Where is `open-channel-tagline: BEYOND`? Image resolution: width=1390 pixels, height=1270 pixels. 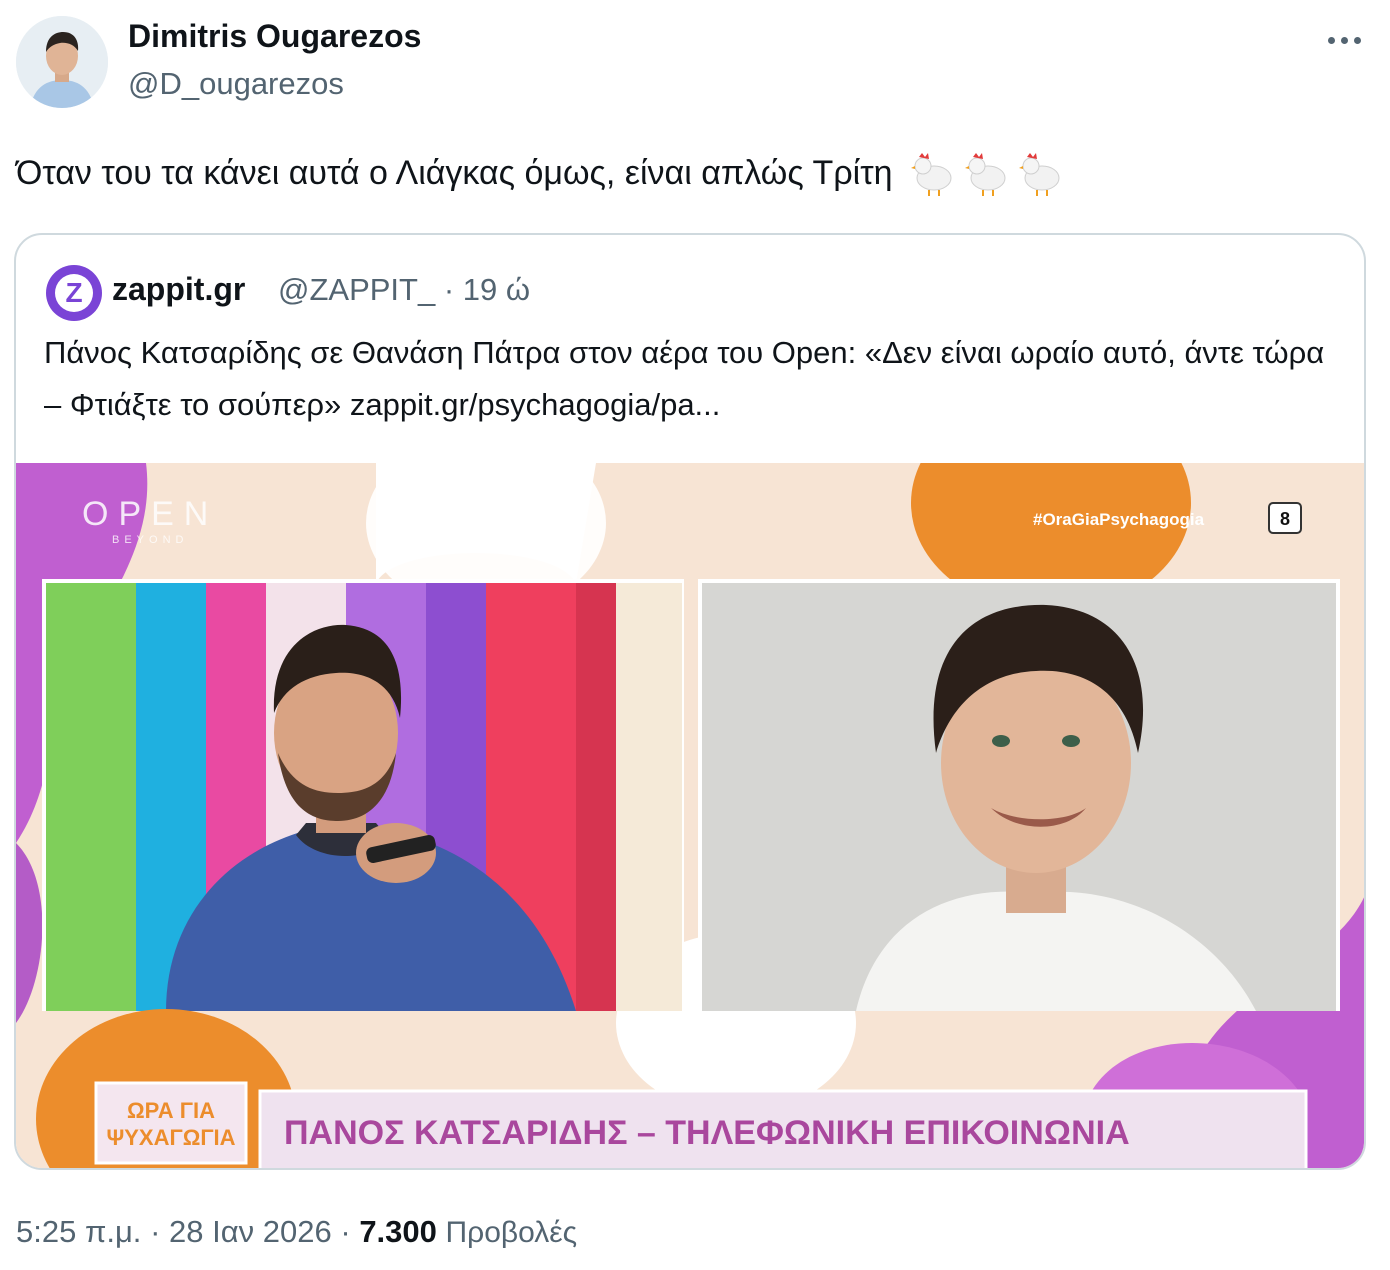 open-channel-tagline: BEYOND is located at coordinates (150, 540).